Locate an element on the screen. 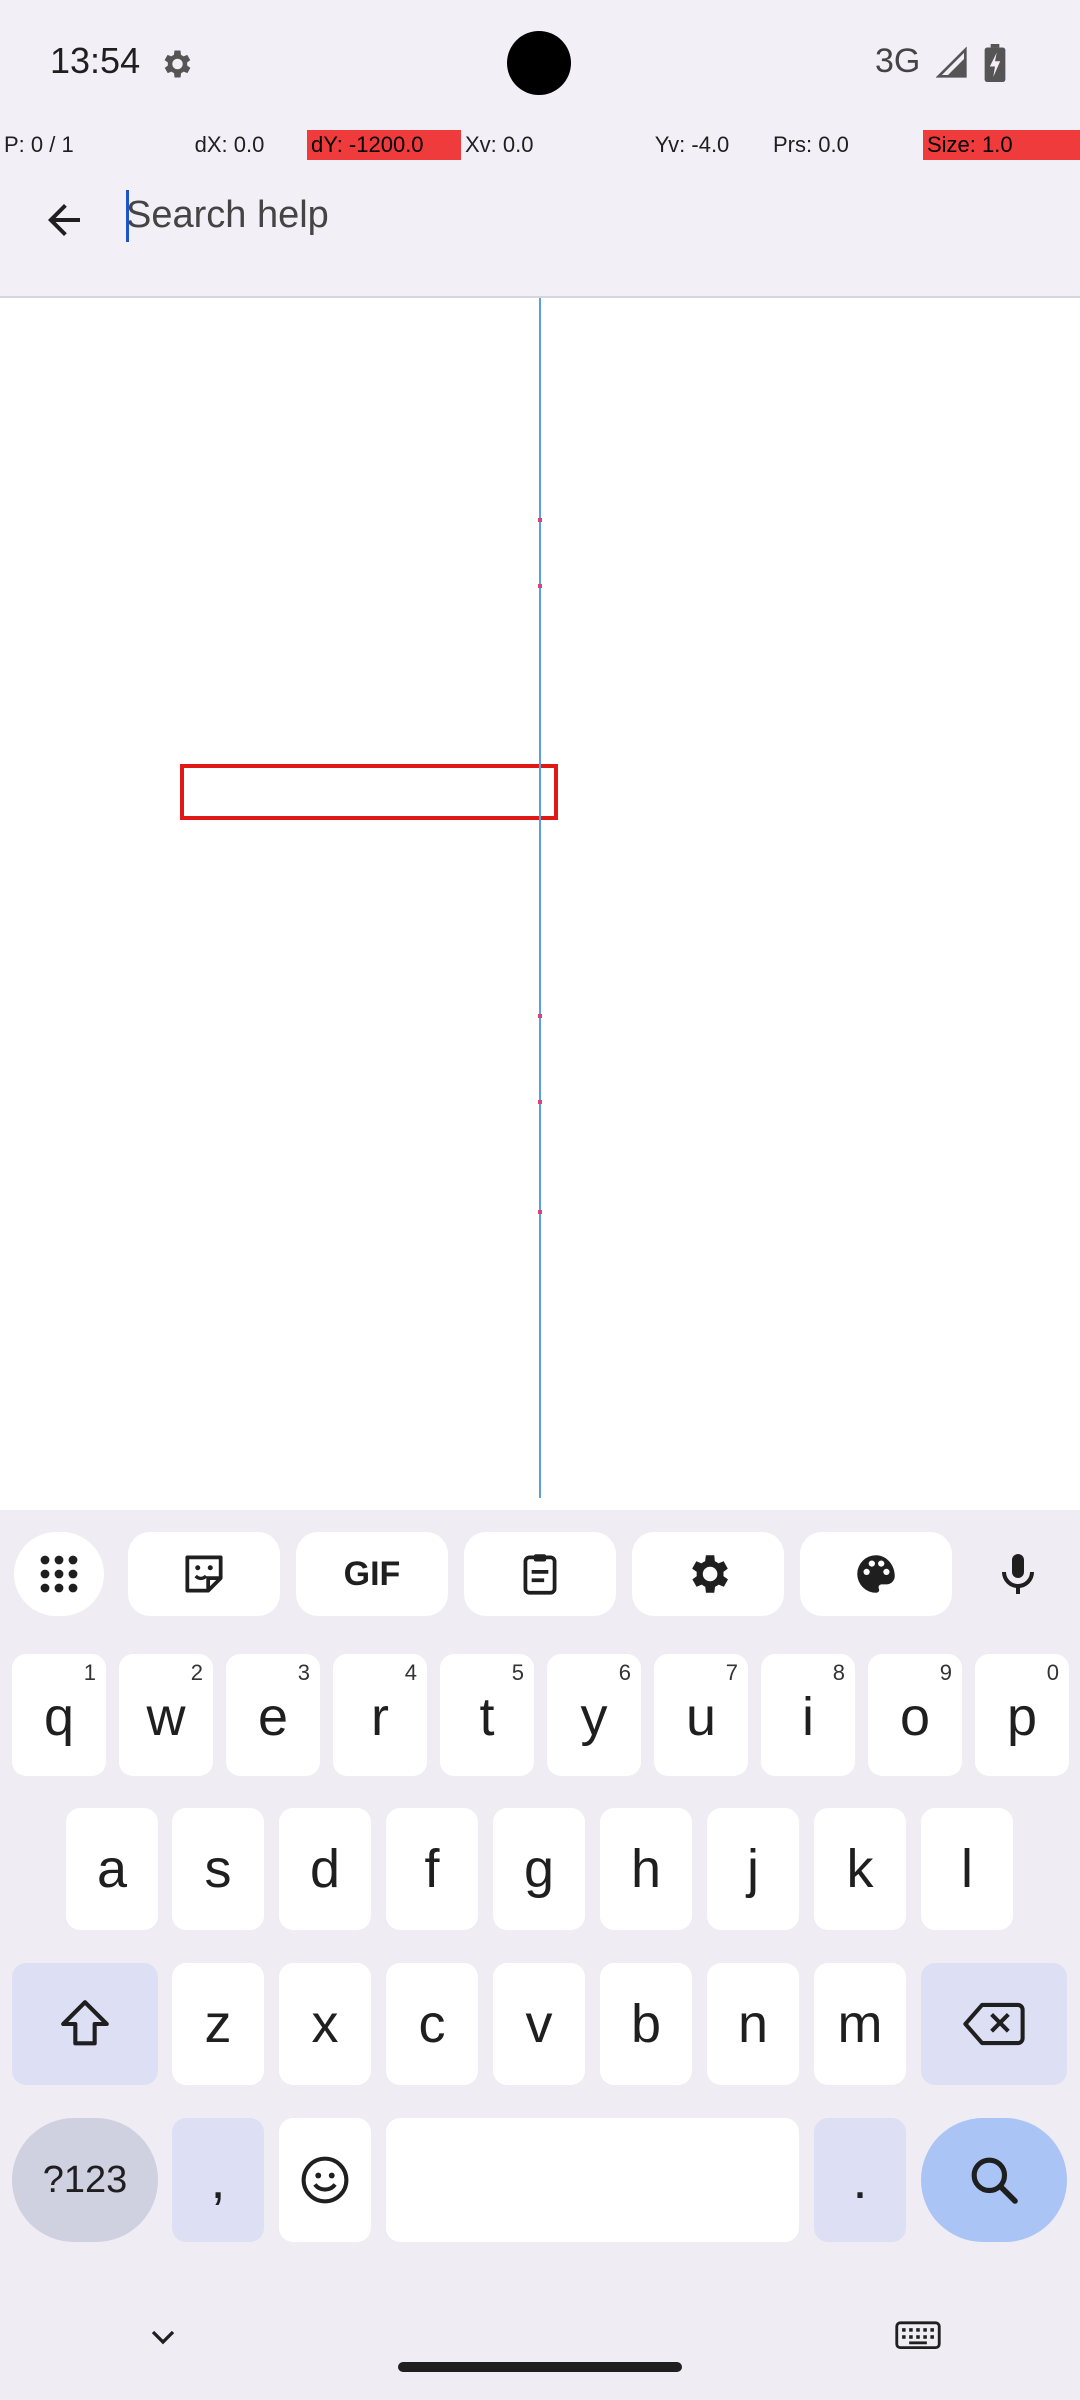  shift-icon is located at coordinates (85, 2023).